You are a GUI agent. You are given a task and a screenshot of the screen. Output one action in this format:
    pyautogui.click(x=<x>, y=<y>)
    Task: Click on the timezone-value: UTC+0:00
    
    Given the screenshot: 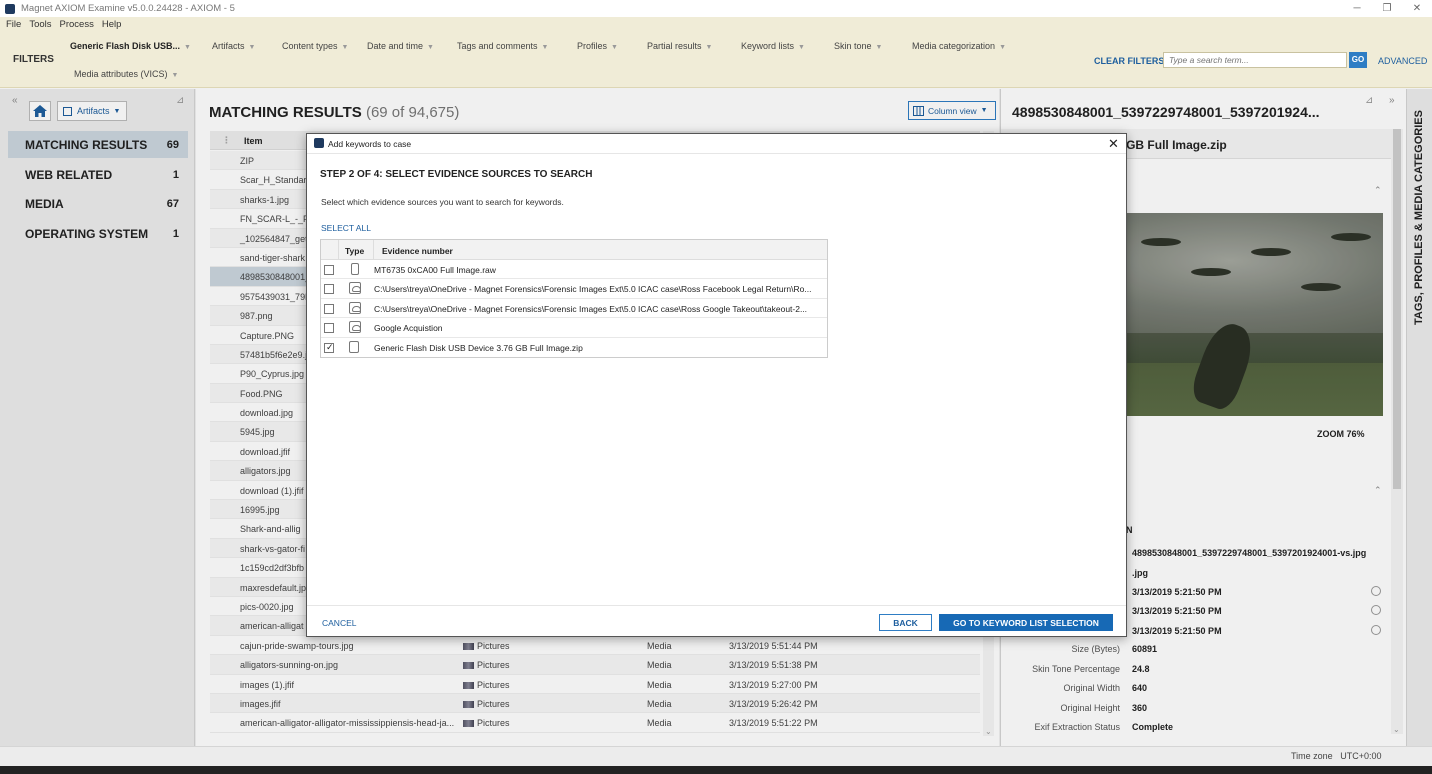 What is the action you would take?
    pyautogui.click(x=1361, y=756)
    